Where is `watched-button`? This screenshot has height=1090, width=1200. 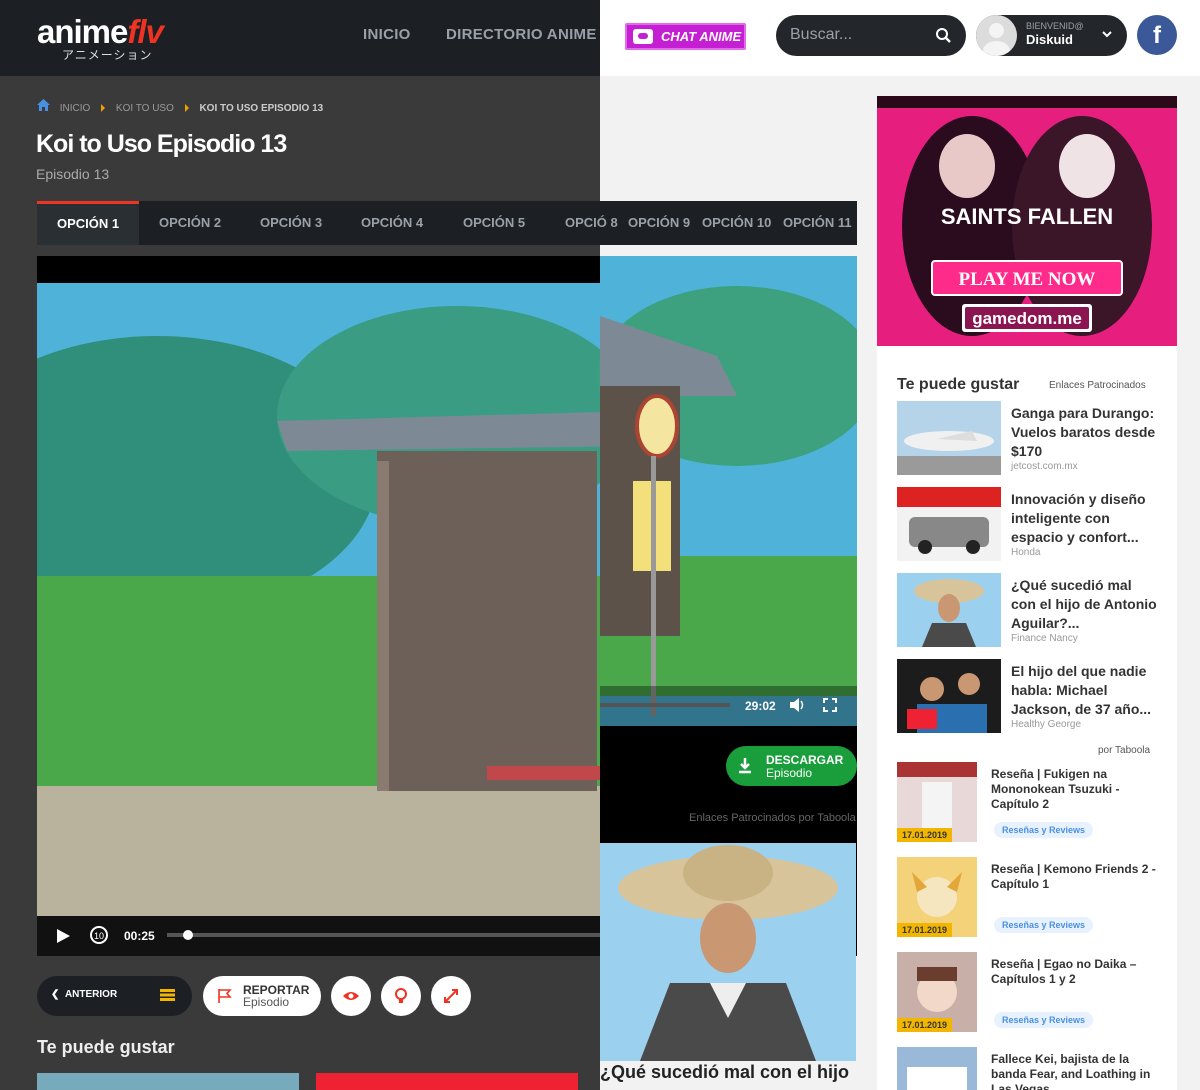 watched-button is located at coordinates (351, 996).